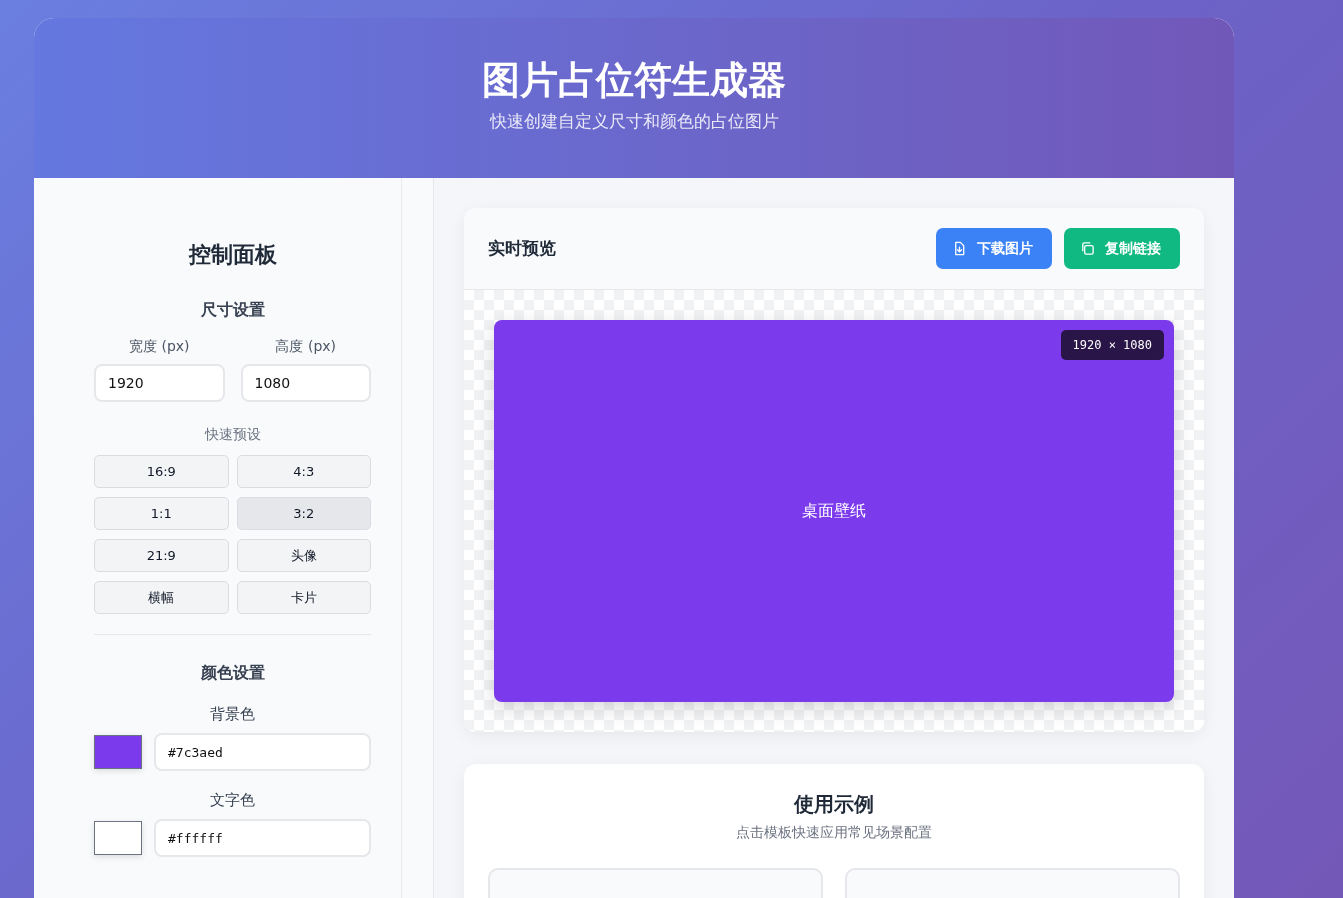 This screenshot has width=1343, height=898. Describe the element at coordinates (634, 121) in the screenshot. I see `page-subtitle: 快速创建自定义尺寸和颜色的占位图片` at that location.